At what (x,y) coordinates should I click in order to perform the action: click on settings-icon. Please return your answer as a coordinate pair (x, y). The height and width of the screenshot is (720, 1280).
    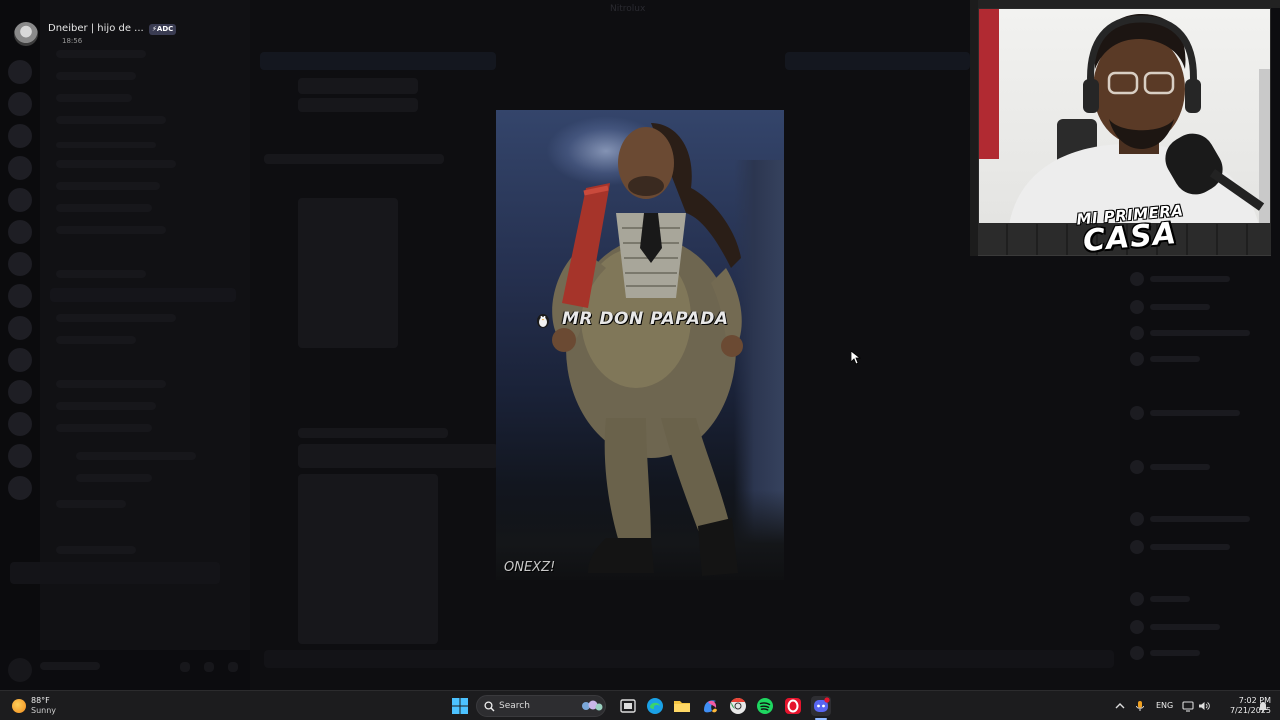
    Looking at the image, I should click on (233, 667).